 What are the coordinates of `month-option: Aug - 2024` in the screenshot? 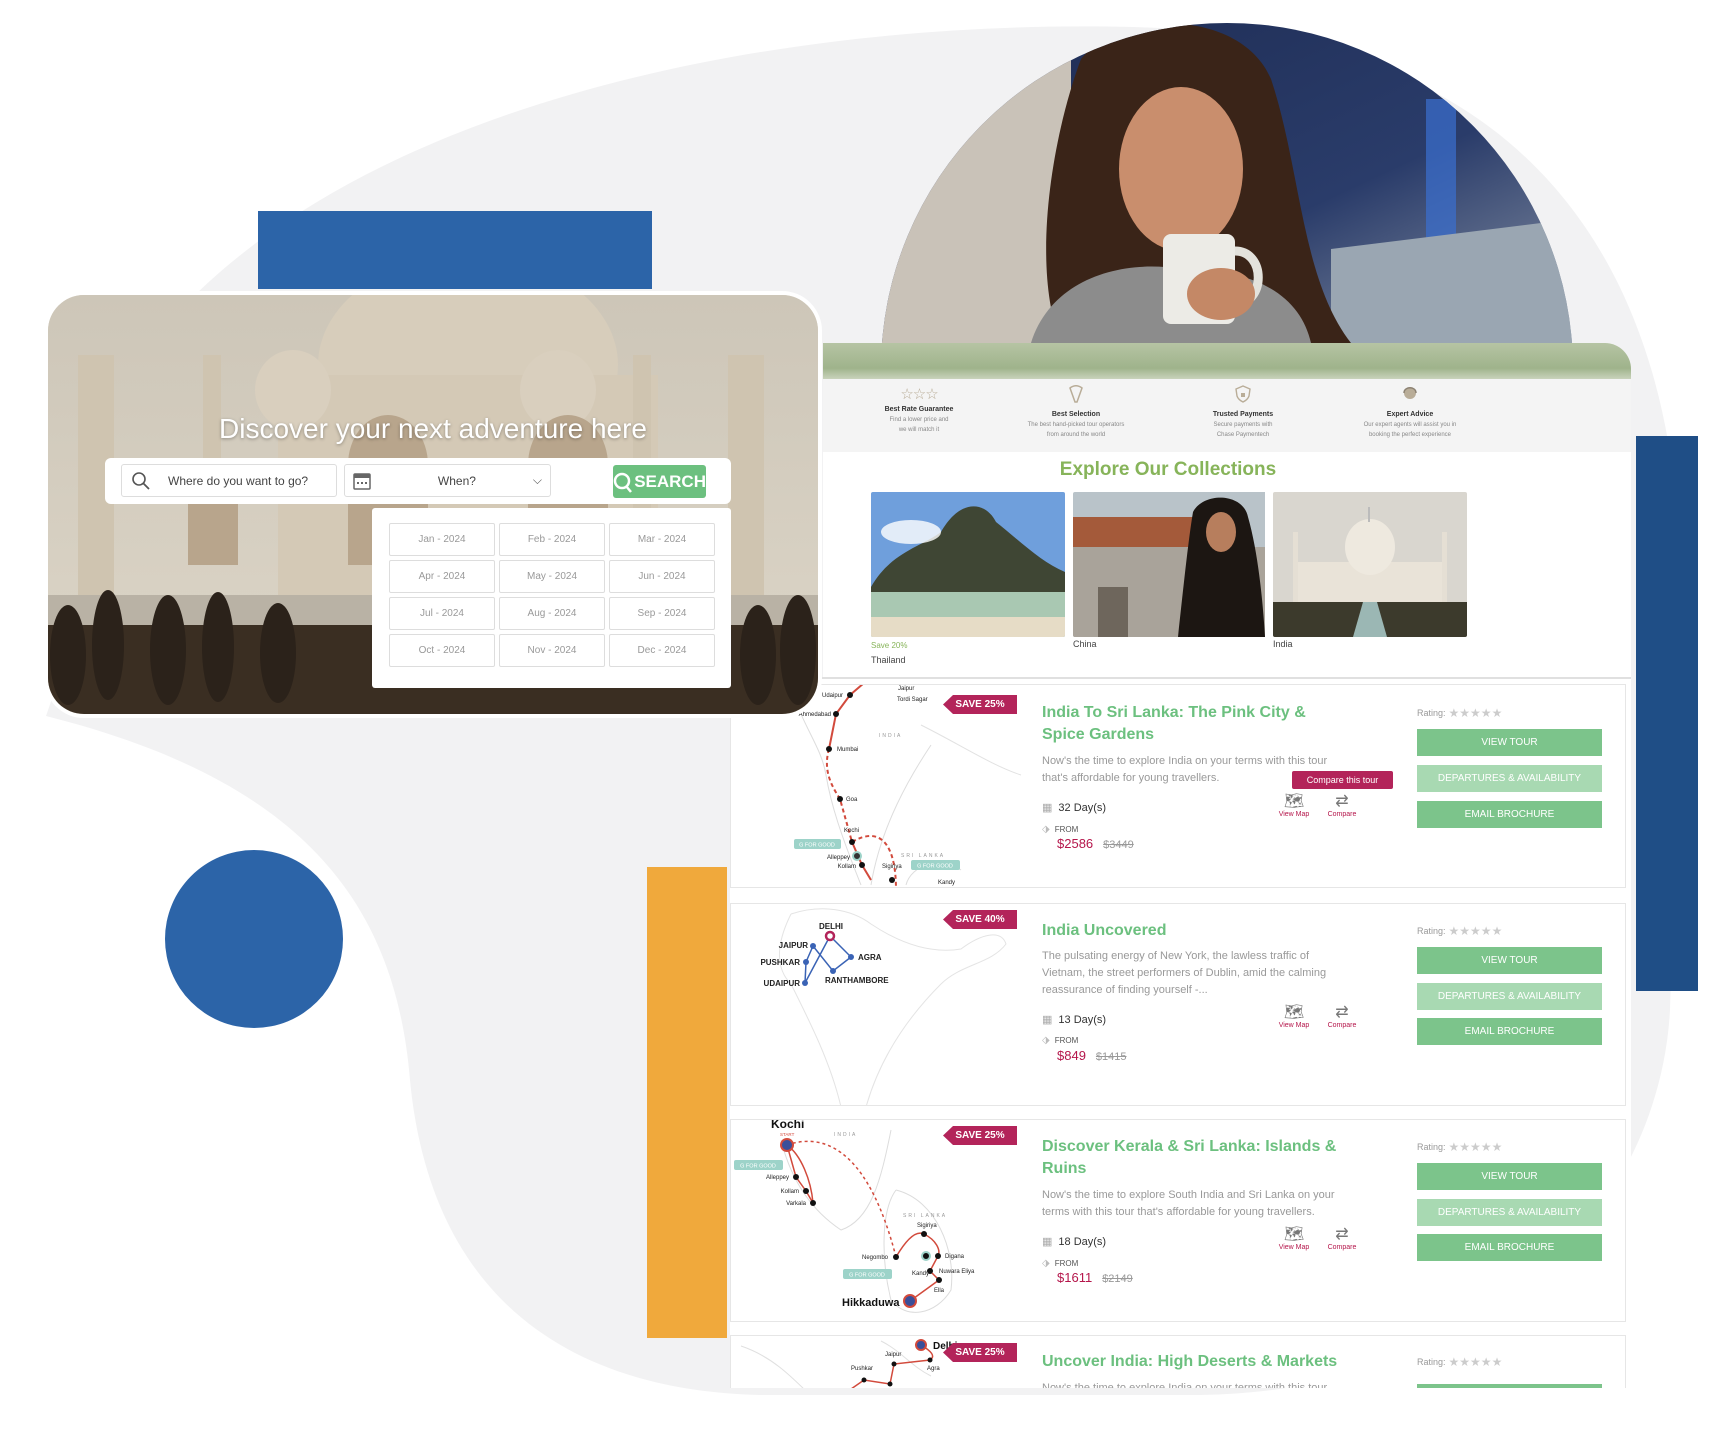 It's located at (552, 613).